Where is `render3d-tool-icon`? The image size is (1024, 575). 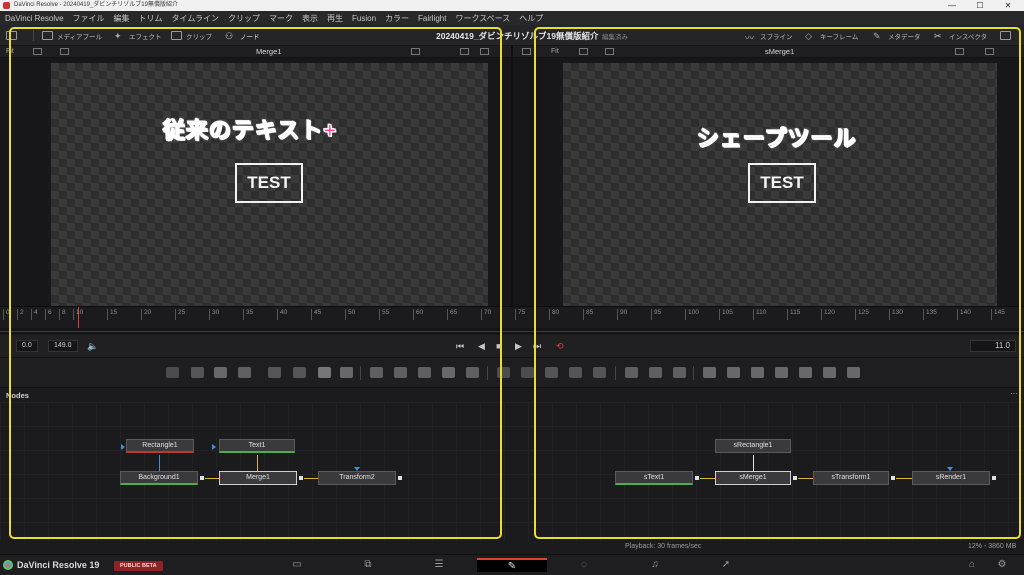
render3d-tool-icon is located at coordinates (853, 372).